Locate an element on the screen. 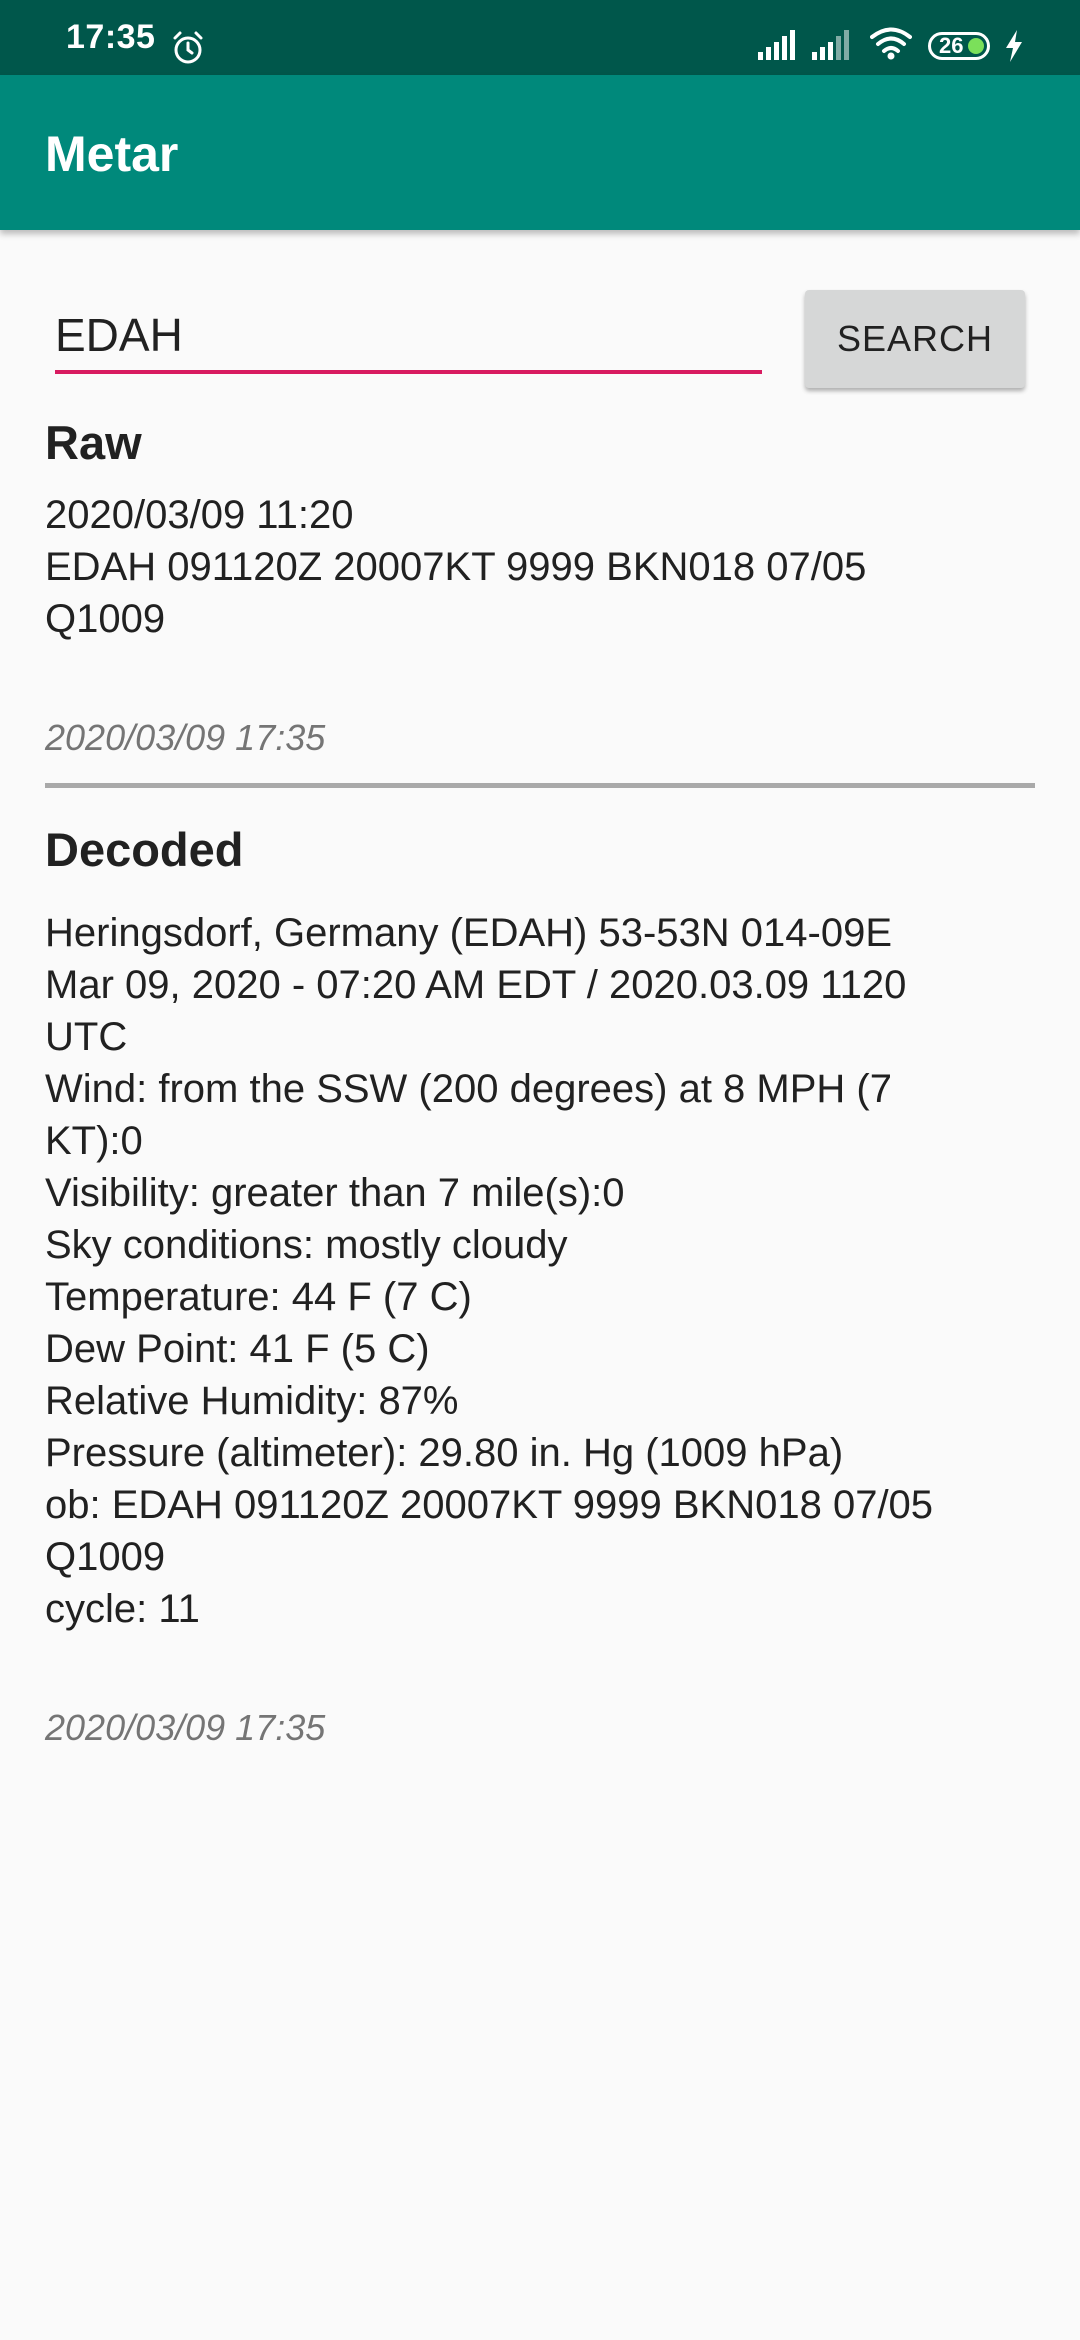 This screenshot has height=2340, width=1080. decoded-line: Relative Humidity: 87% is located at coordinates (252, 1401).